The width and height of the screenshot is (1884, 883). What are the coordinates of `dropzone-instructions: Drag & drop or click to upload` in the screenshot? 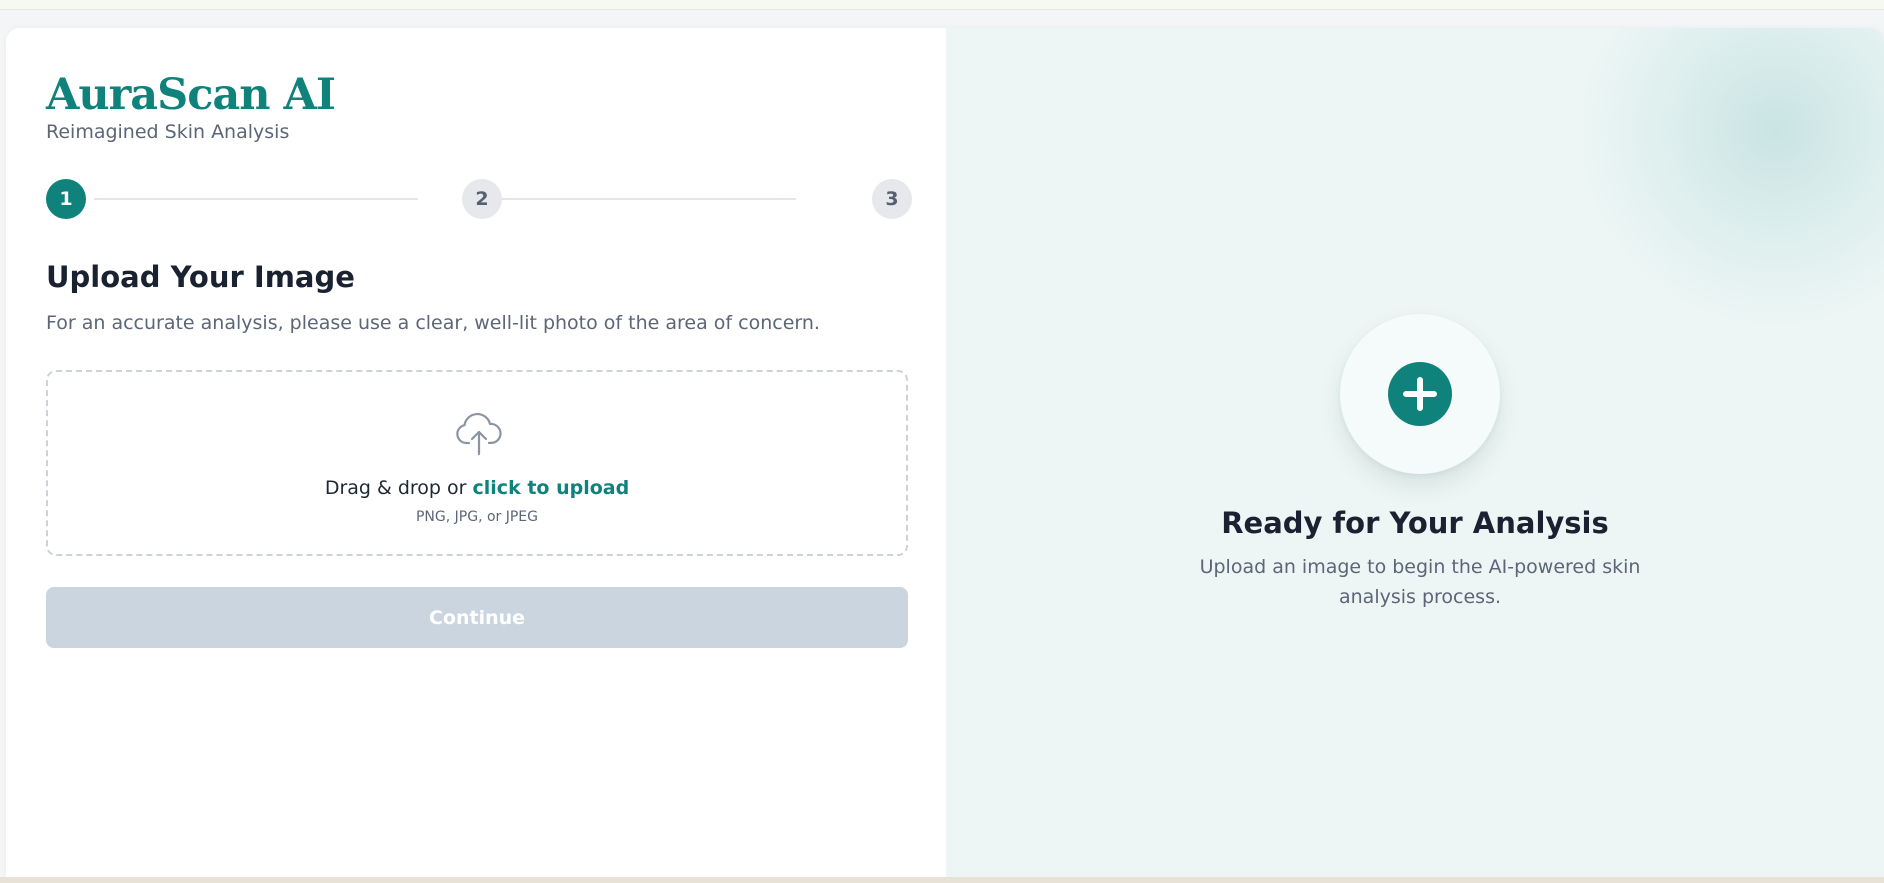 It's located at (477, 488).